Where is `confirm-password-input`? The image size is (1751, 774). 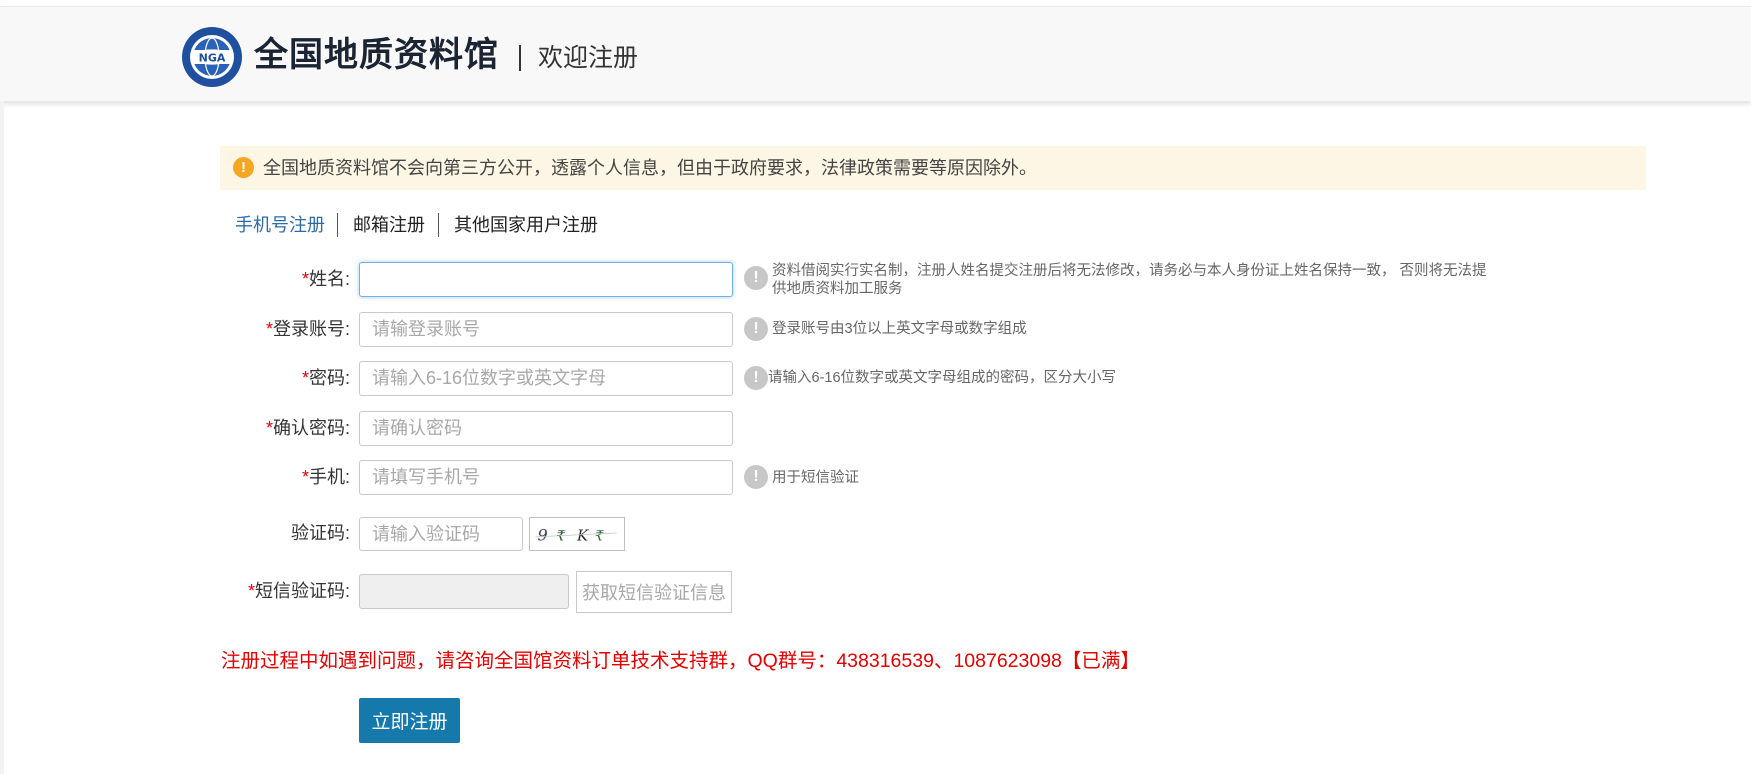 confirm-password-input is located at coordinates (546, 428).